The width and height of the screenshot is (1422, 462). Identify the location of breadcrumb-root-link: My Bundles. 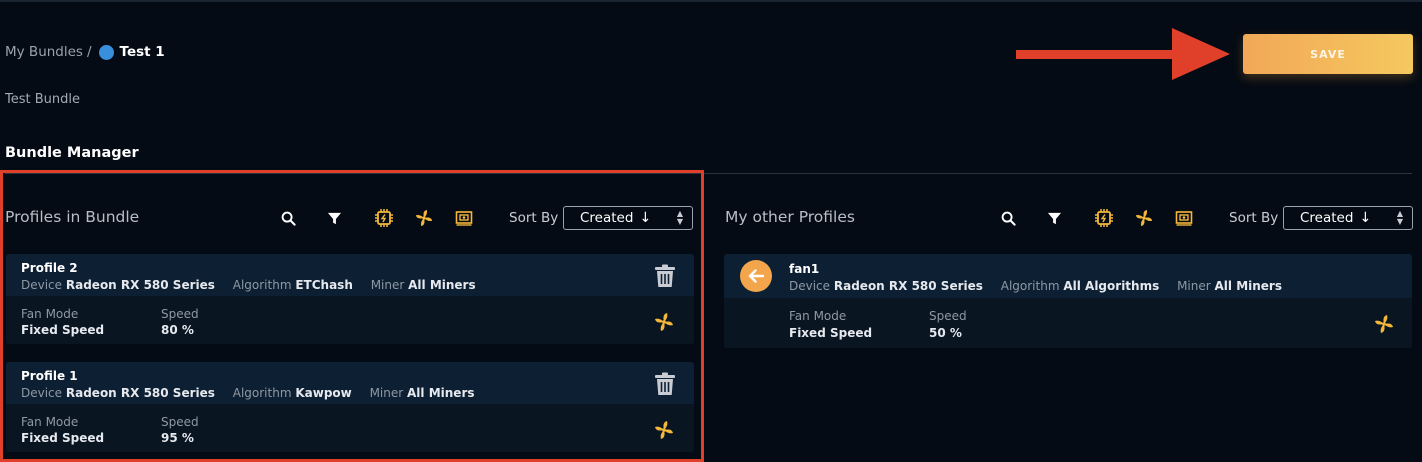
(44, 52).